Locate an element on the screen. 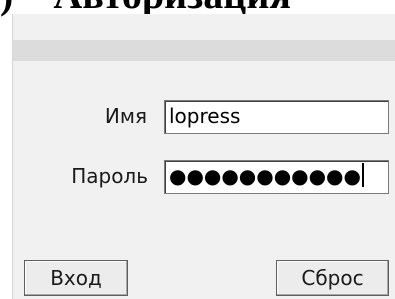 The height and width of the screenshot is (299, 395). username-label: Имя is located at coordinates (125, 116).